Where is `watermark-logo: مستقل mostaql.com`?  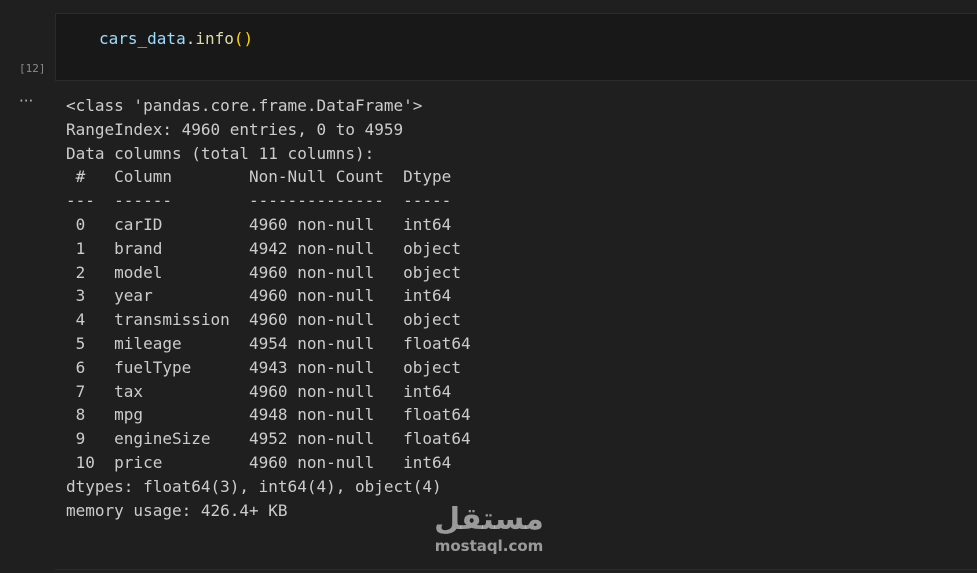
watermark-logo: مستقل mostaql.com is located at coordinates (489, 528).